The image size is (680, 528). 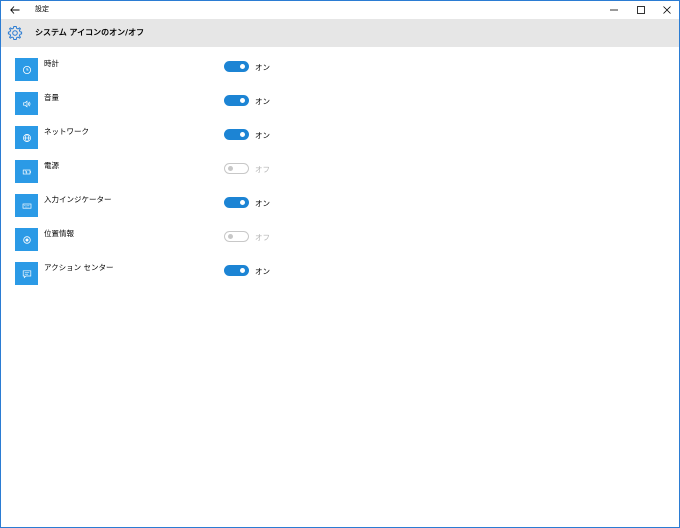 I want to click on setting-label: 時計, so click(x=51, y=63).